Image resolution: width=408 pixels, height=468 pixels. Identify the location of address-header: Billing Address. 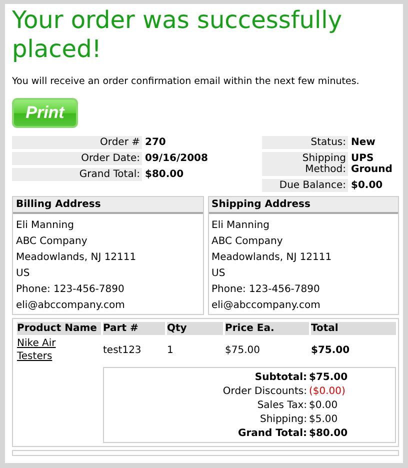
(107, 205).